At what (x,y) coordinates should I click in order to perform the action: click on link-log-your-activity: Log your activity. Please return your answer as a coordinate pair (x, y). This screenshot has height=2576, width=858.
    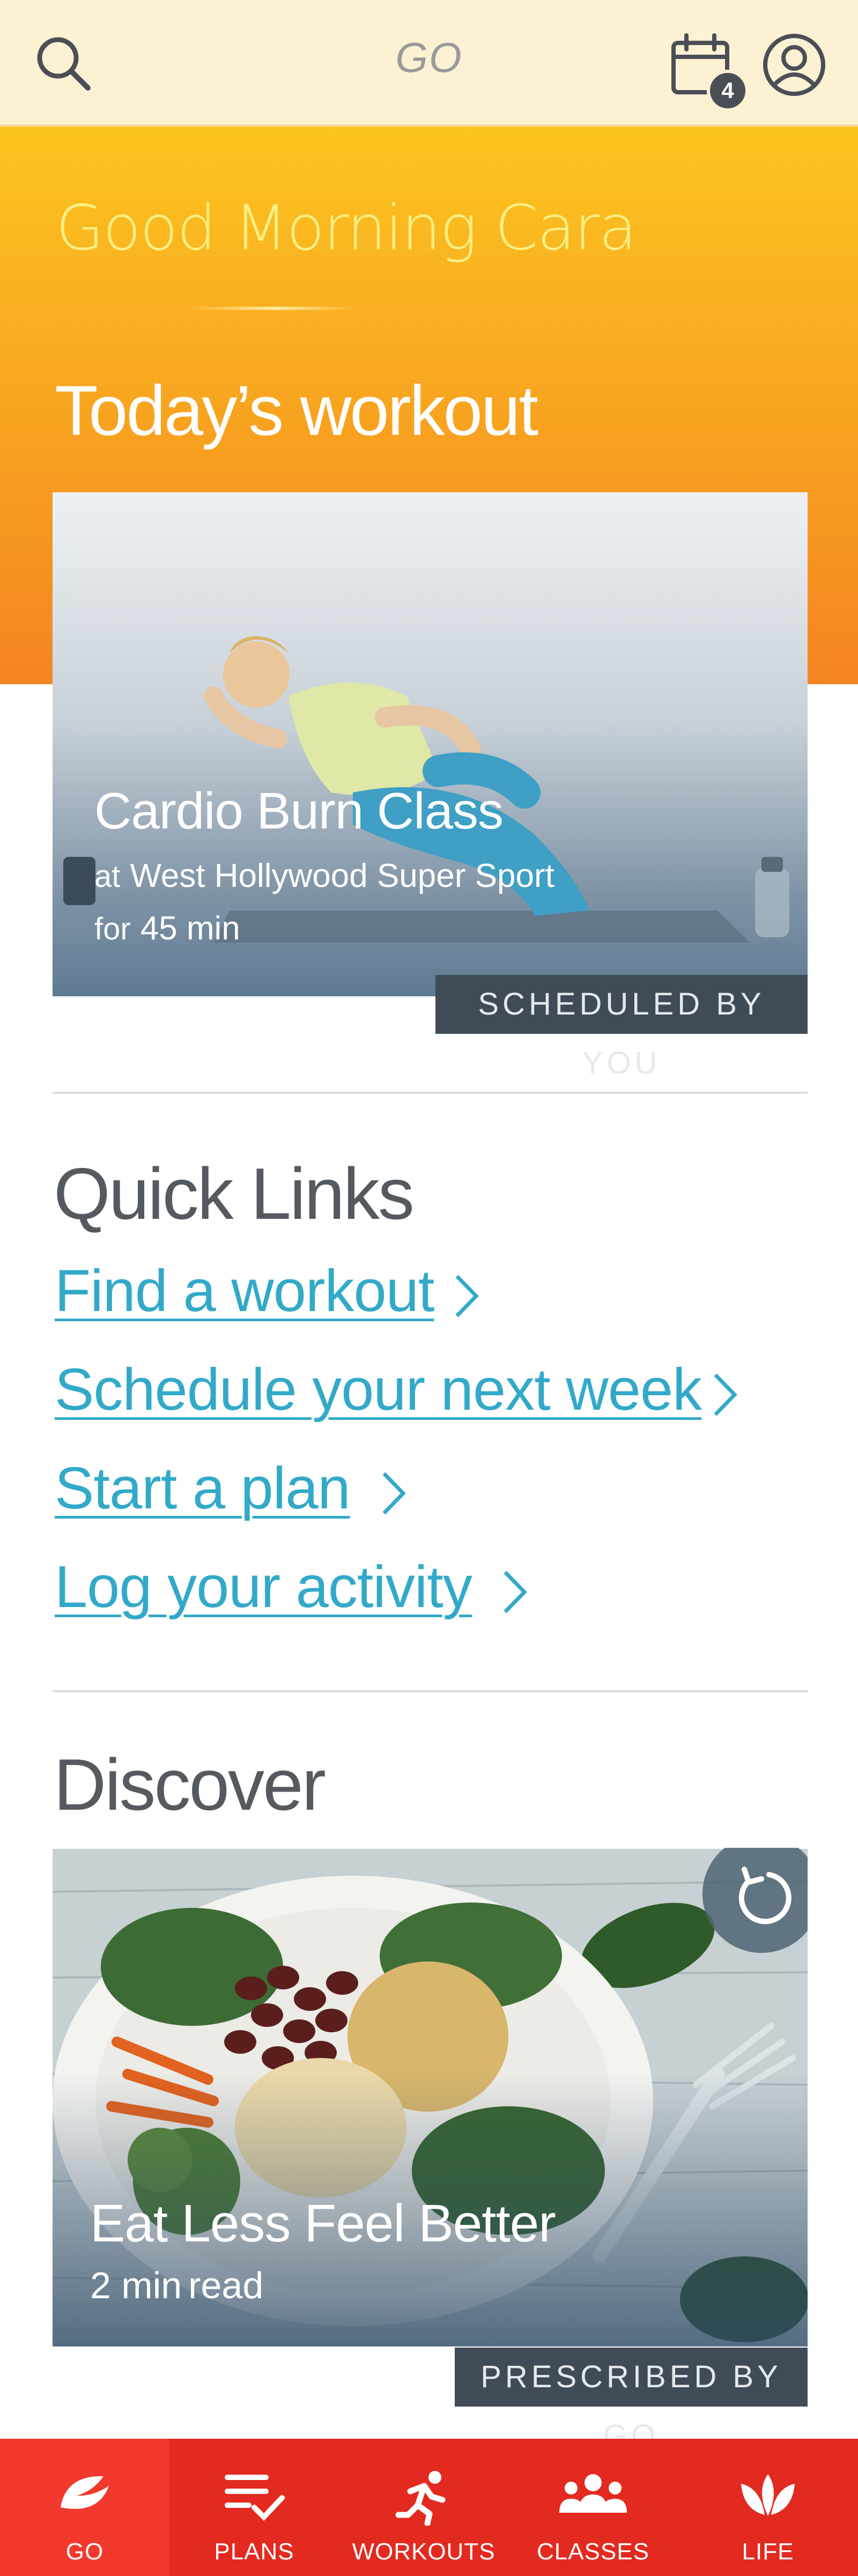
    Looking at the image, I should click on (263, 1587).